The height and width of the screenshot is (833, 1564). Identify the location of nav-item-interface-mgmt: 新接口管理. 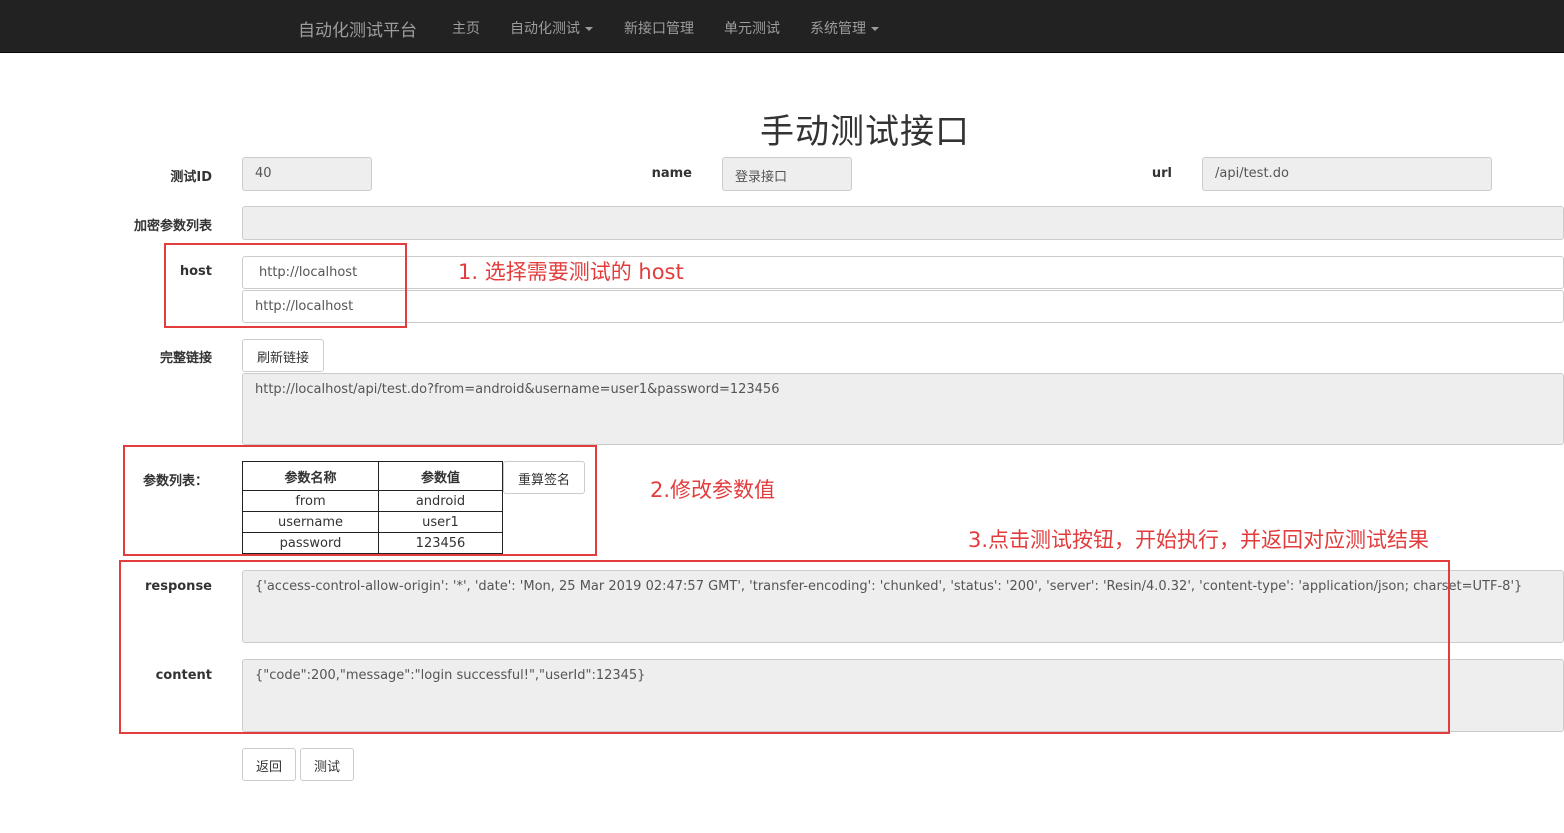
(659, 28).